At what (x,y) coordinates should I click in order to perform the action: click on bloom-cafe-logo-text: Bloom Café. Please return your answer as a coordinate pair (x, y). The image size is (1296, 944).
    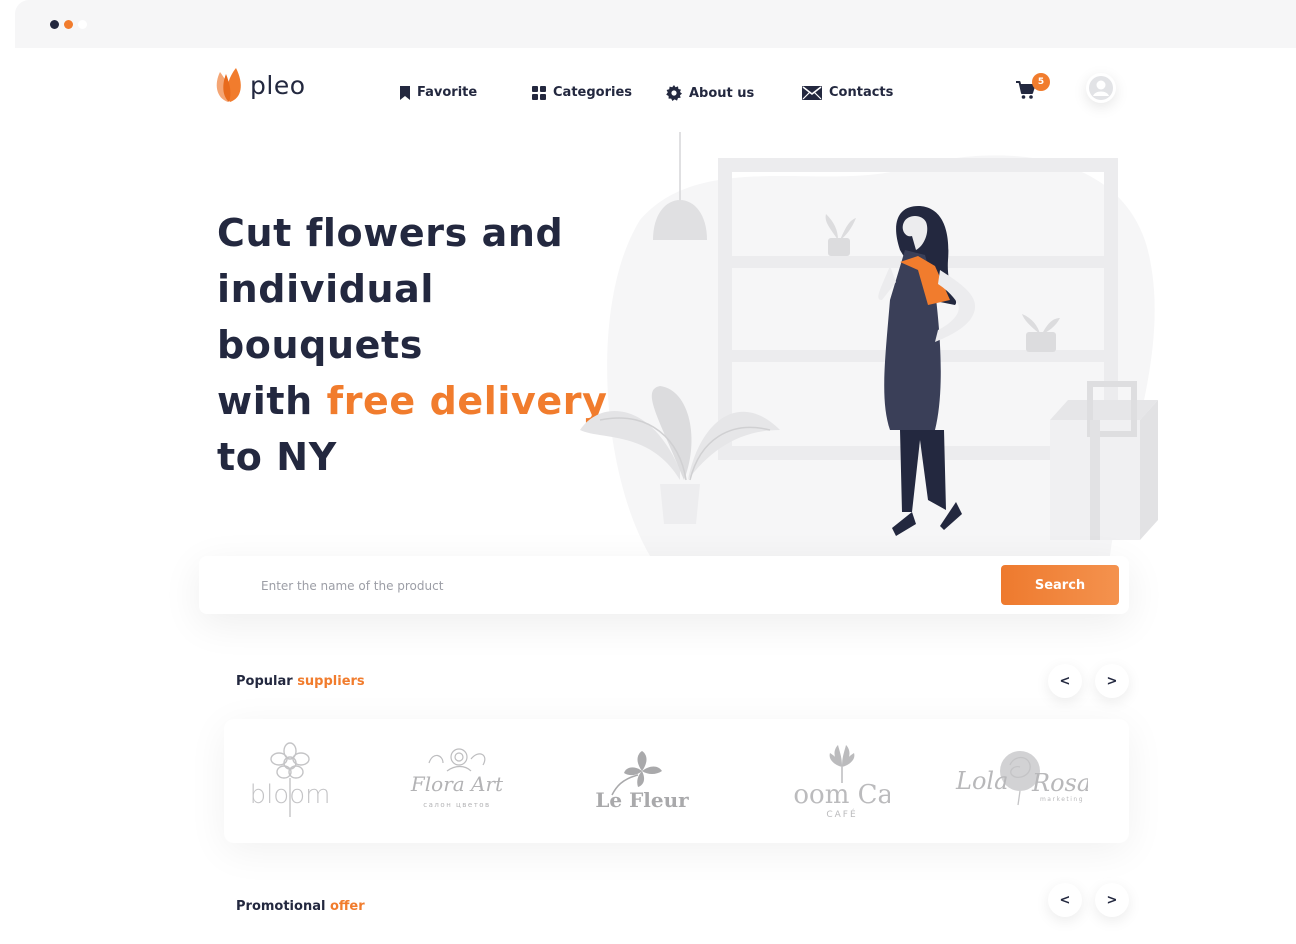
    Looking at the image, I should click on (842, 795).